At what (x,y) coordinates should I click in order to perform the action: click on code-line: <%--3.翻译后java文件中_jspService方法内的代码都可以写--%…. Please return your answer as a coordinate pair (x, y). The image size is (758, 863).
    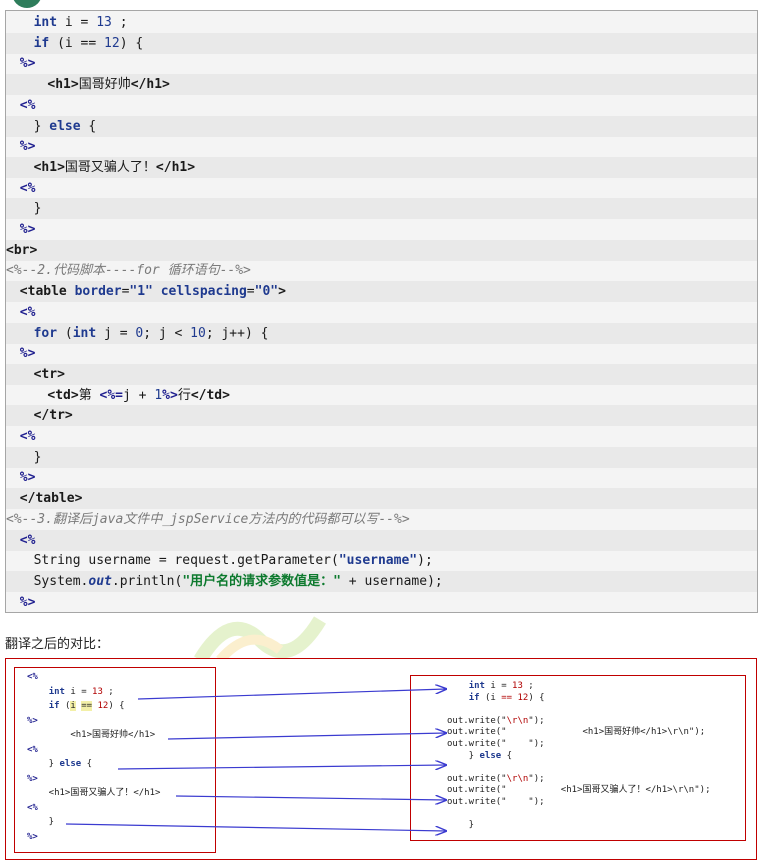
    Looking at the image, I should click on (208, 519).